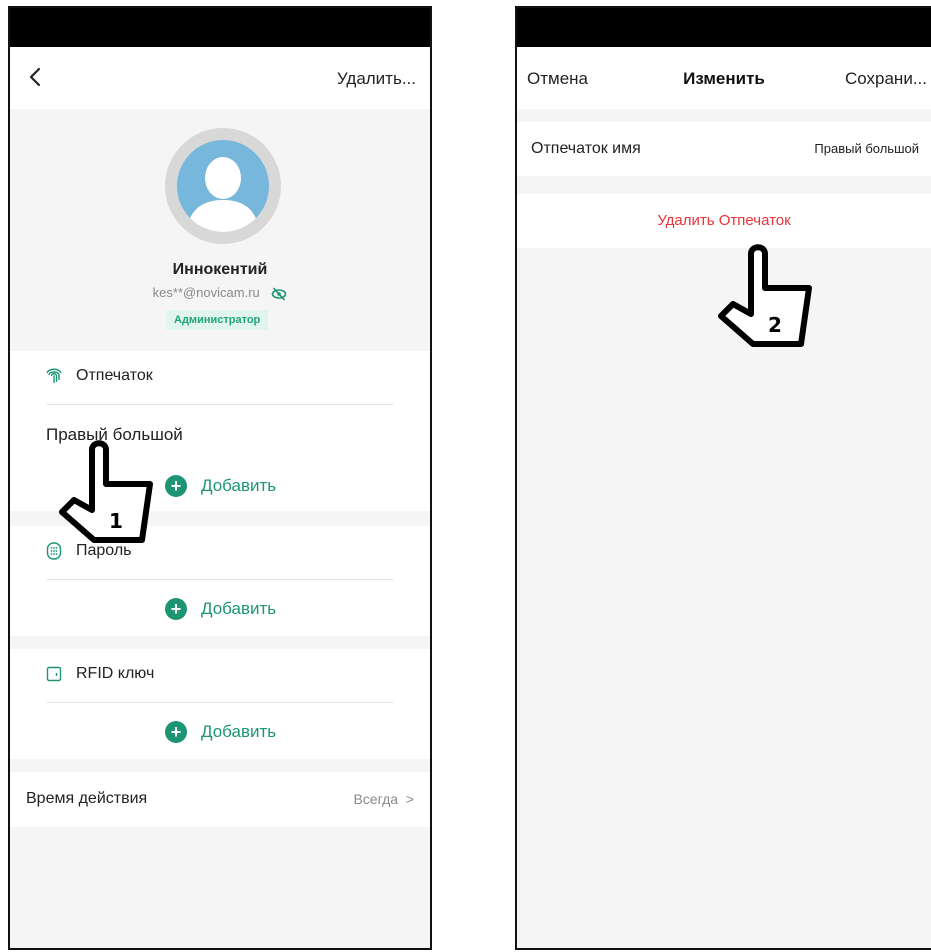  I want to click on fingerprint-header: Отпечаток, so click(99, 376).